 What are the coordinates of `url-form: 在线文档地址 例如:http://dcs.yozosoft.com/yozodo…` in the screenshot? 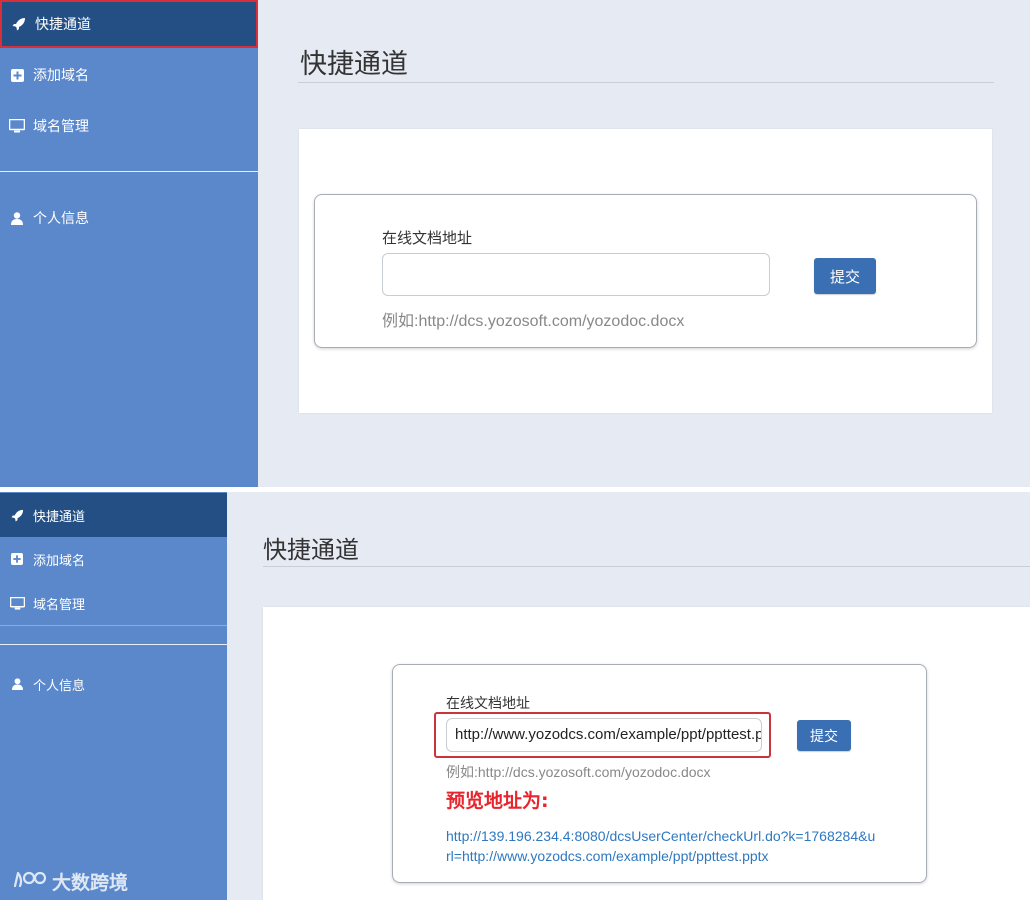 It's located at (645, 271).